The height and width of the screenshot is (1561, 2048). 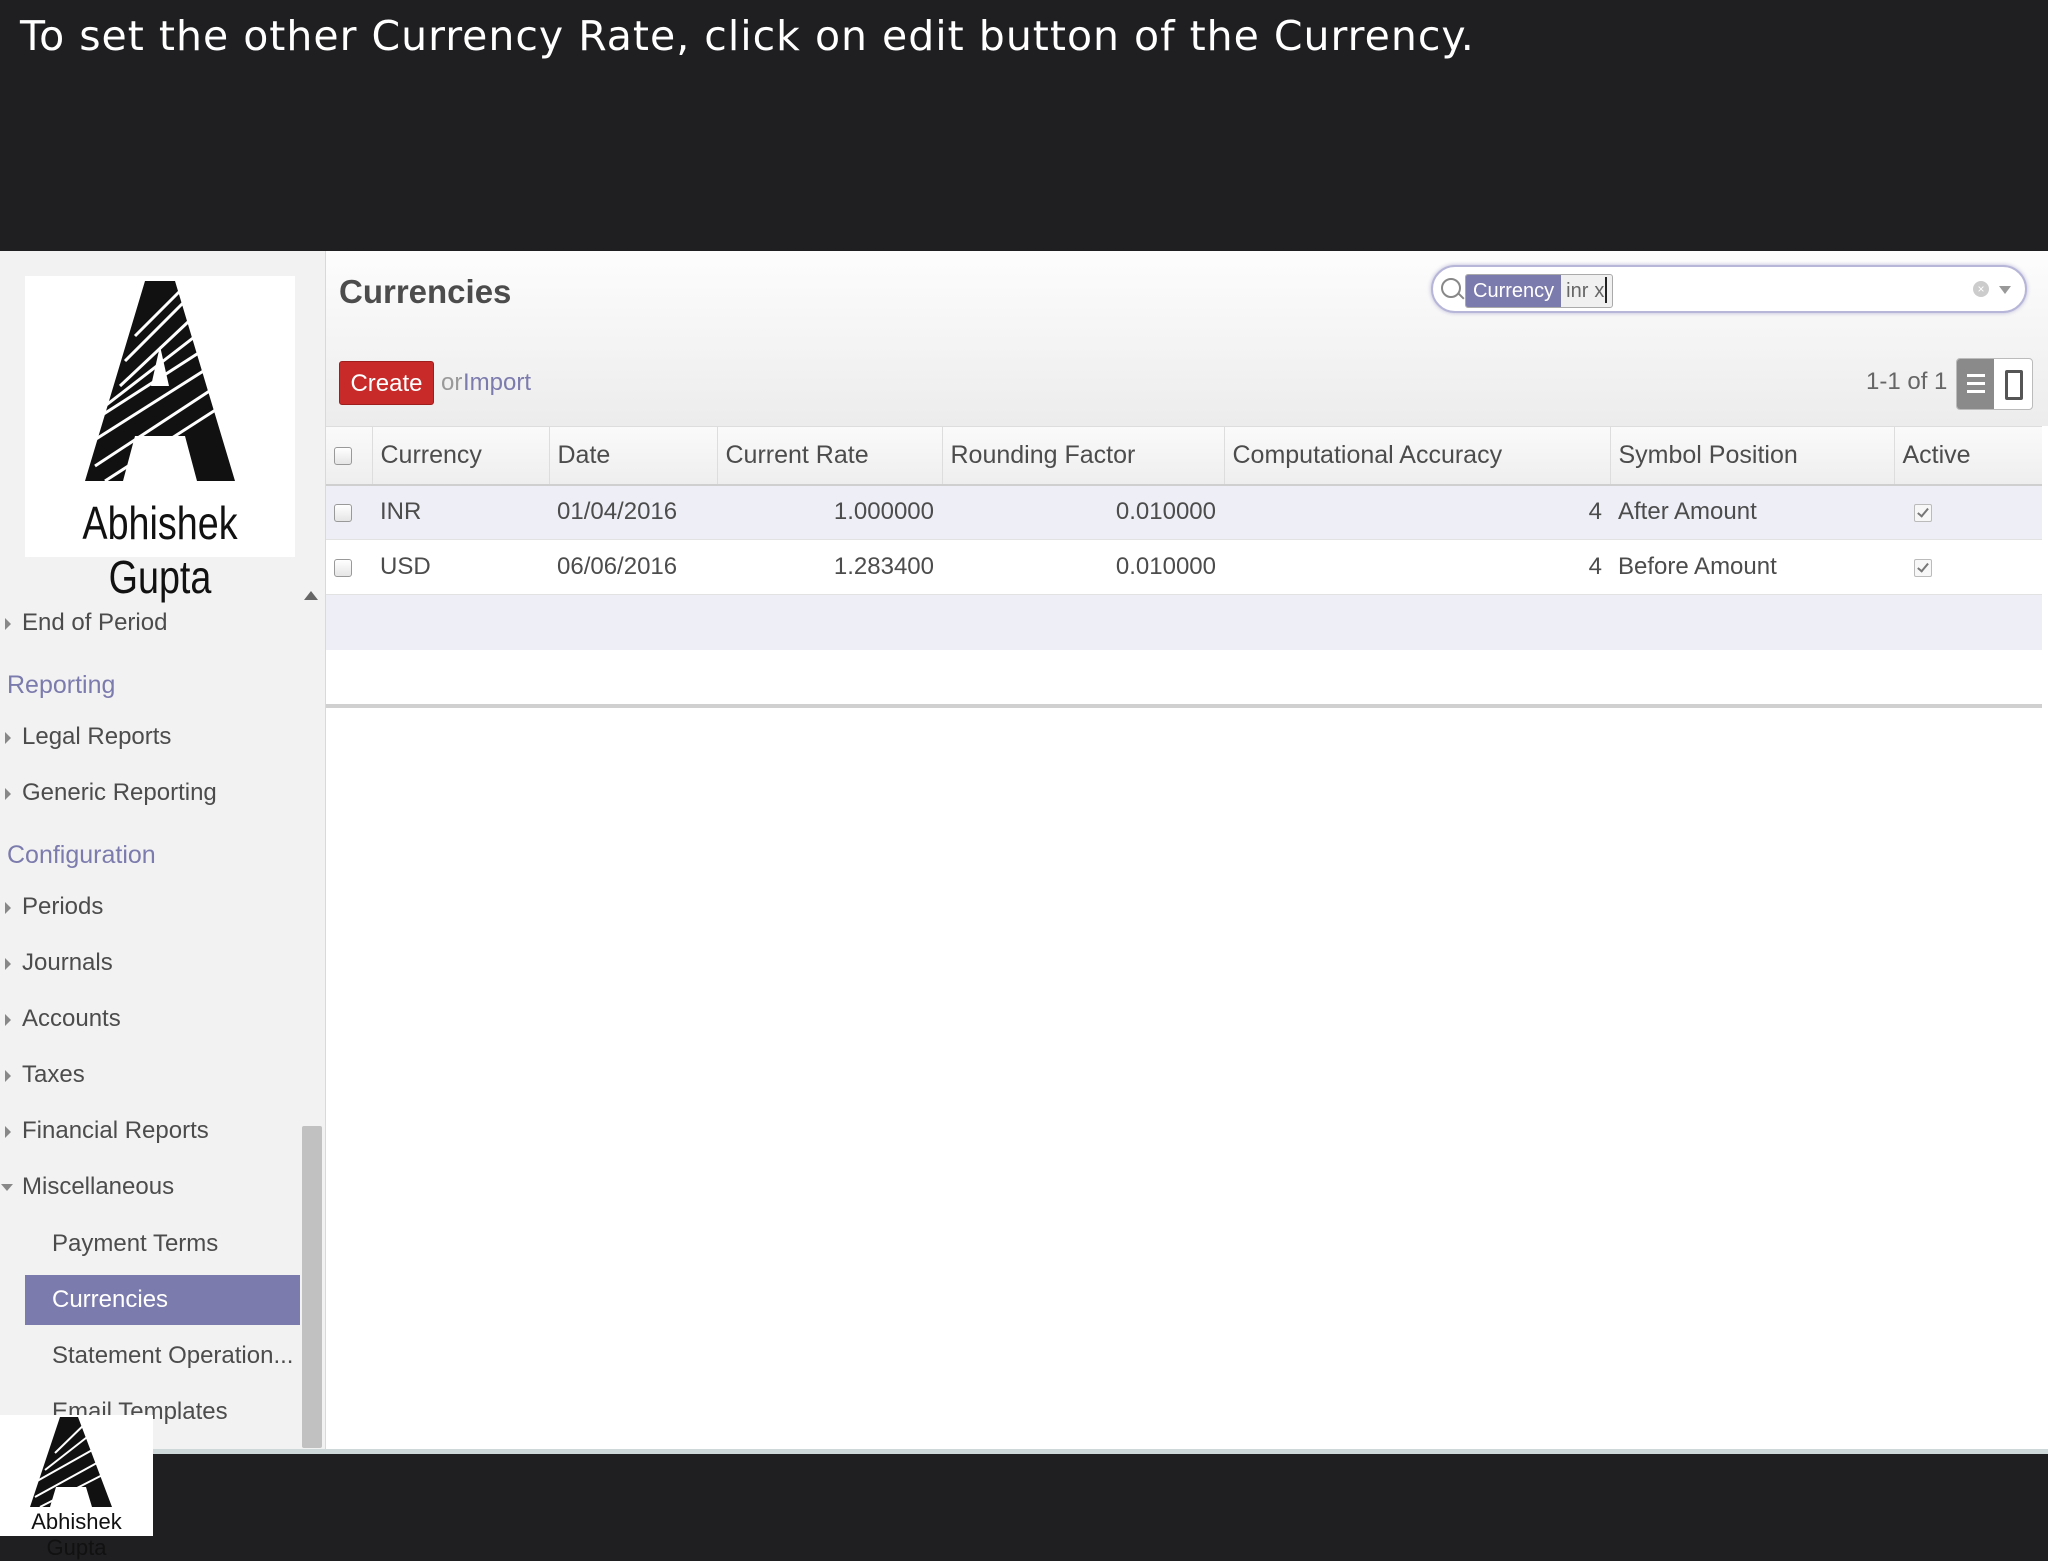 I want to click on column-header-symbol-position: Symbol Position, so click(x=1751, y=456).